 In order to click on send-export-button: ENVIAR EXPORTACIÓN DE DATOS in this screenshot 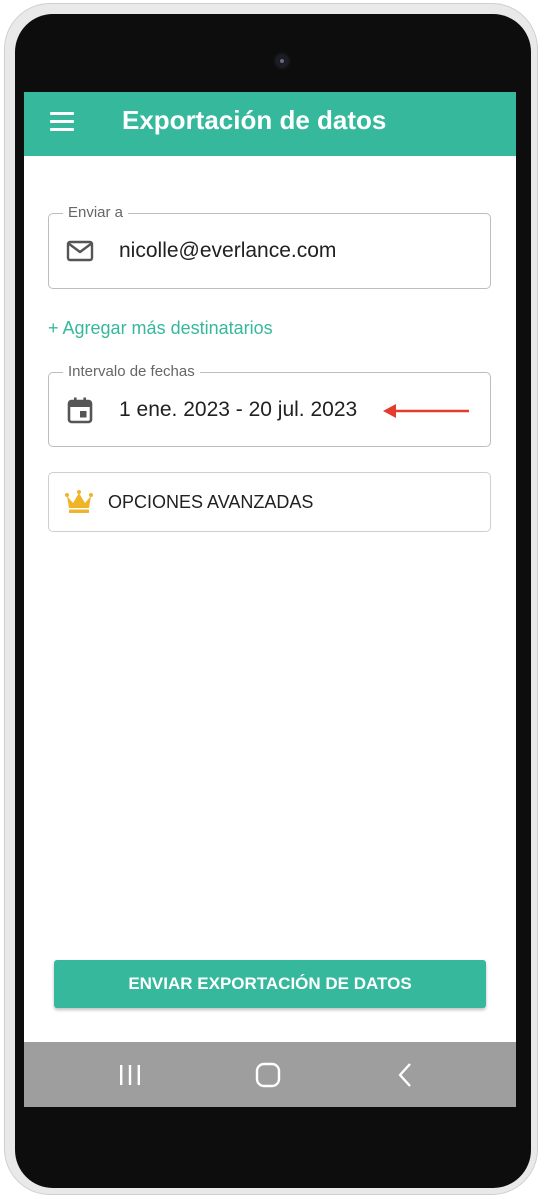, I will do `click(270, 984)`.